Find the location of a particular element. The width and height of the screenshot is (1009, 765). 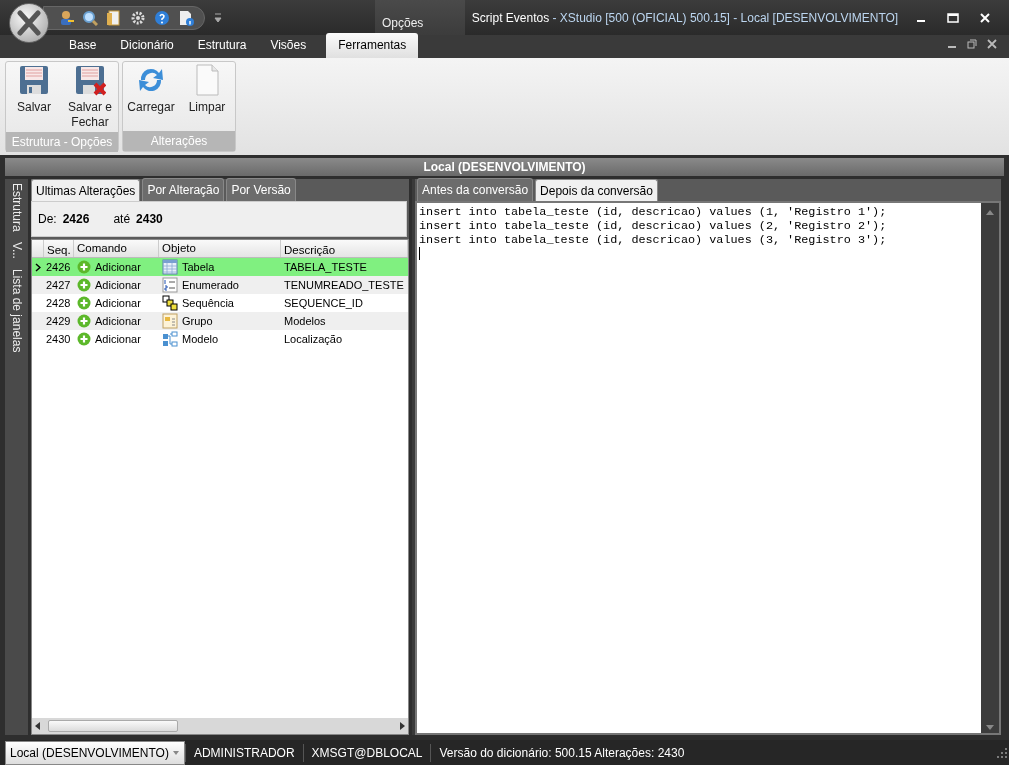

dropdown-caret-icon is located at coordinates (175, 752).